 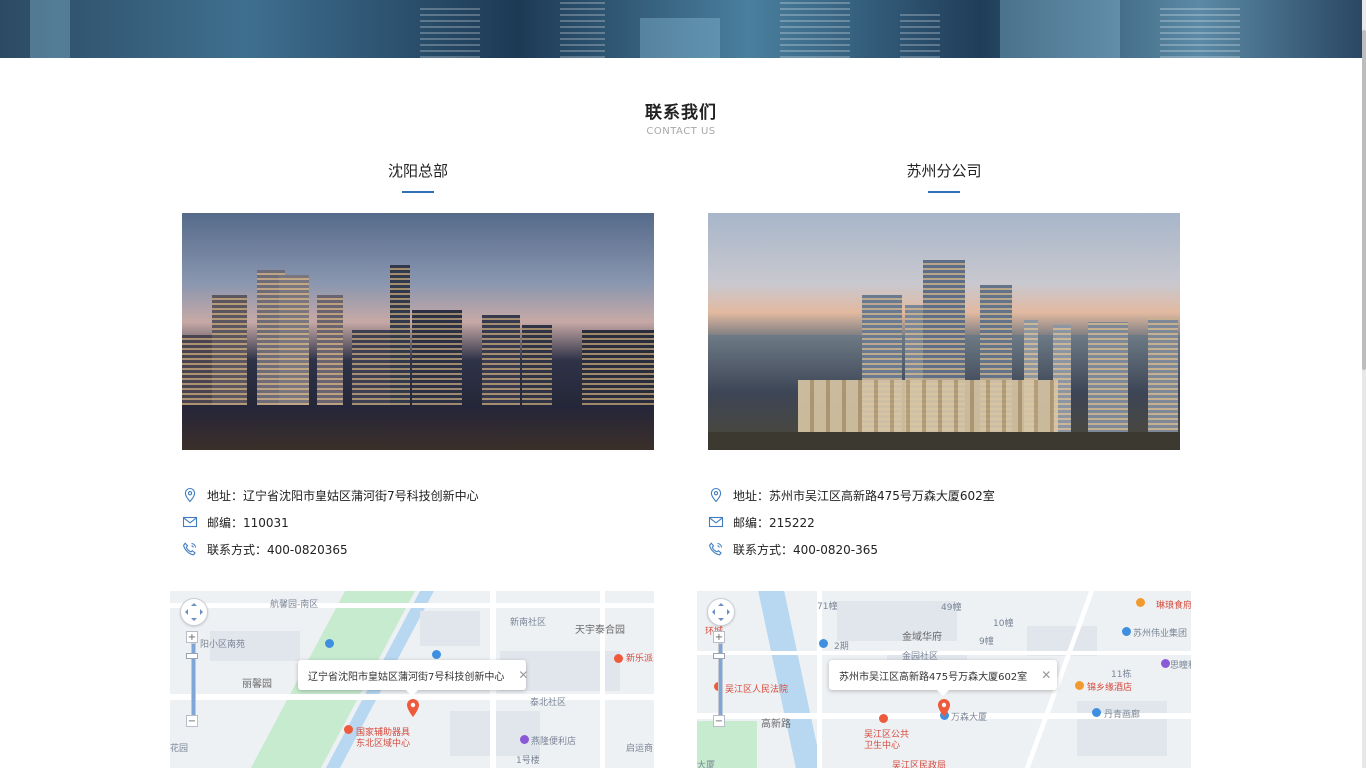 What do you see at coordinates (277, 549) in the screenshot?
I see `phone-text: 联系方式：400-0820365` at bounding box center [277, 549].